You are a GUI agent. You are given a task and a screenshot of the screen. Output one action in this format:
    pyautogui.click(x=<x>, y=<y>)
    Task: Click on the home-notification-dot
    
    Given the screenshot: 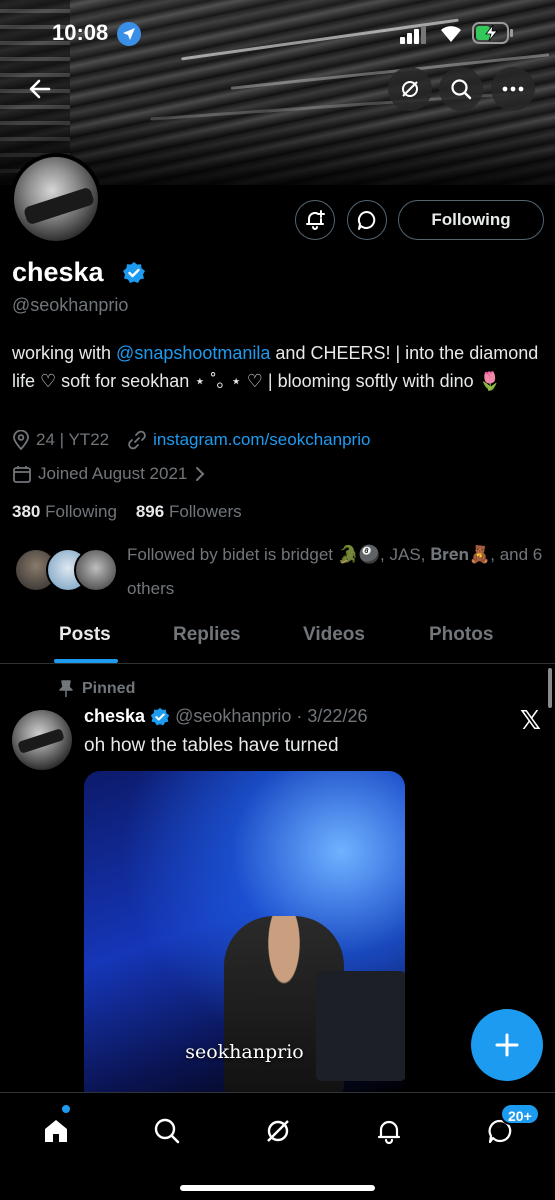 What is the action you would take?
    pyautogui.click(x=66, y=1109)
    